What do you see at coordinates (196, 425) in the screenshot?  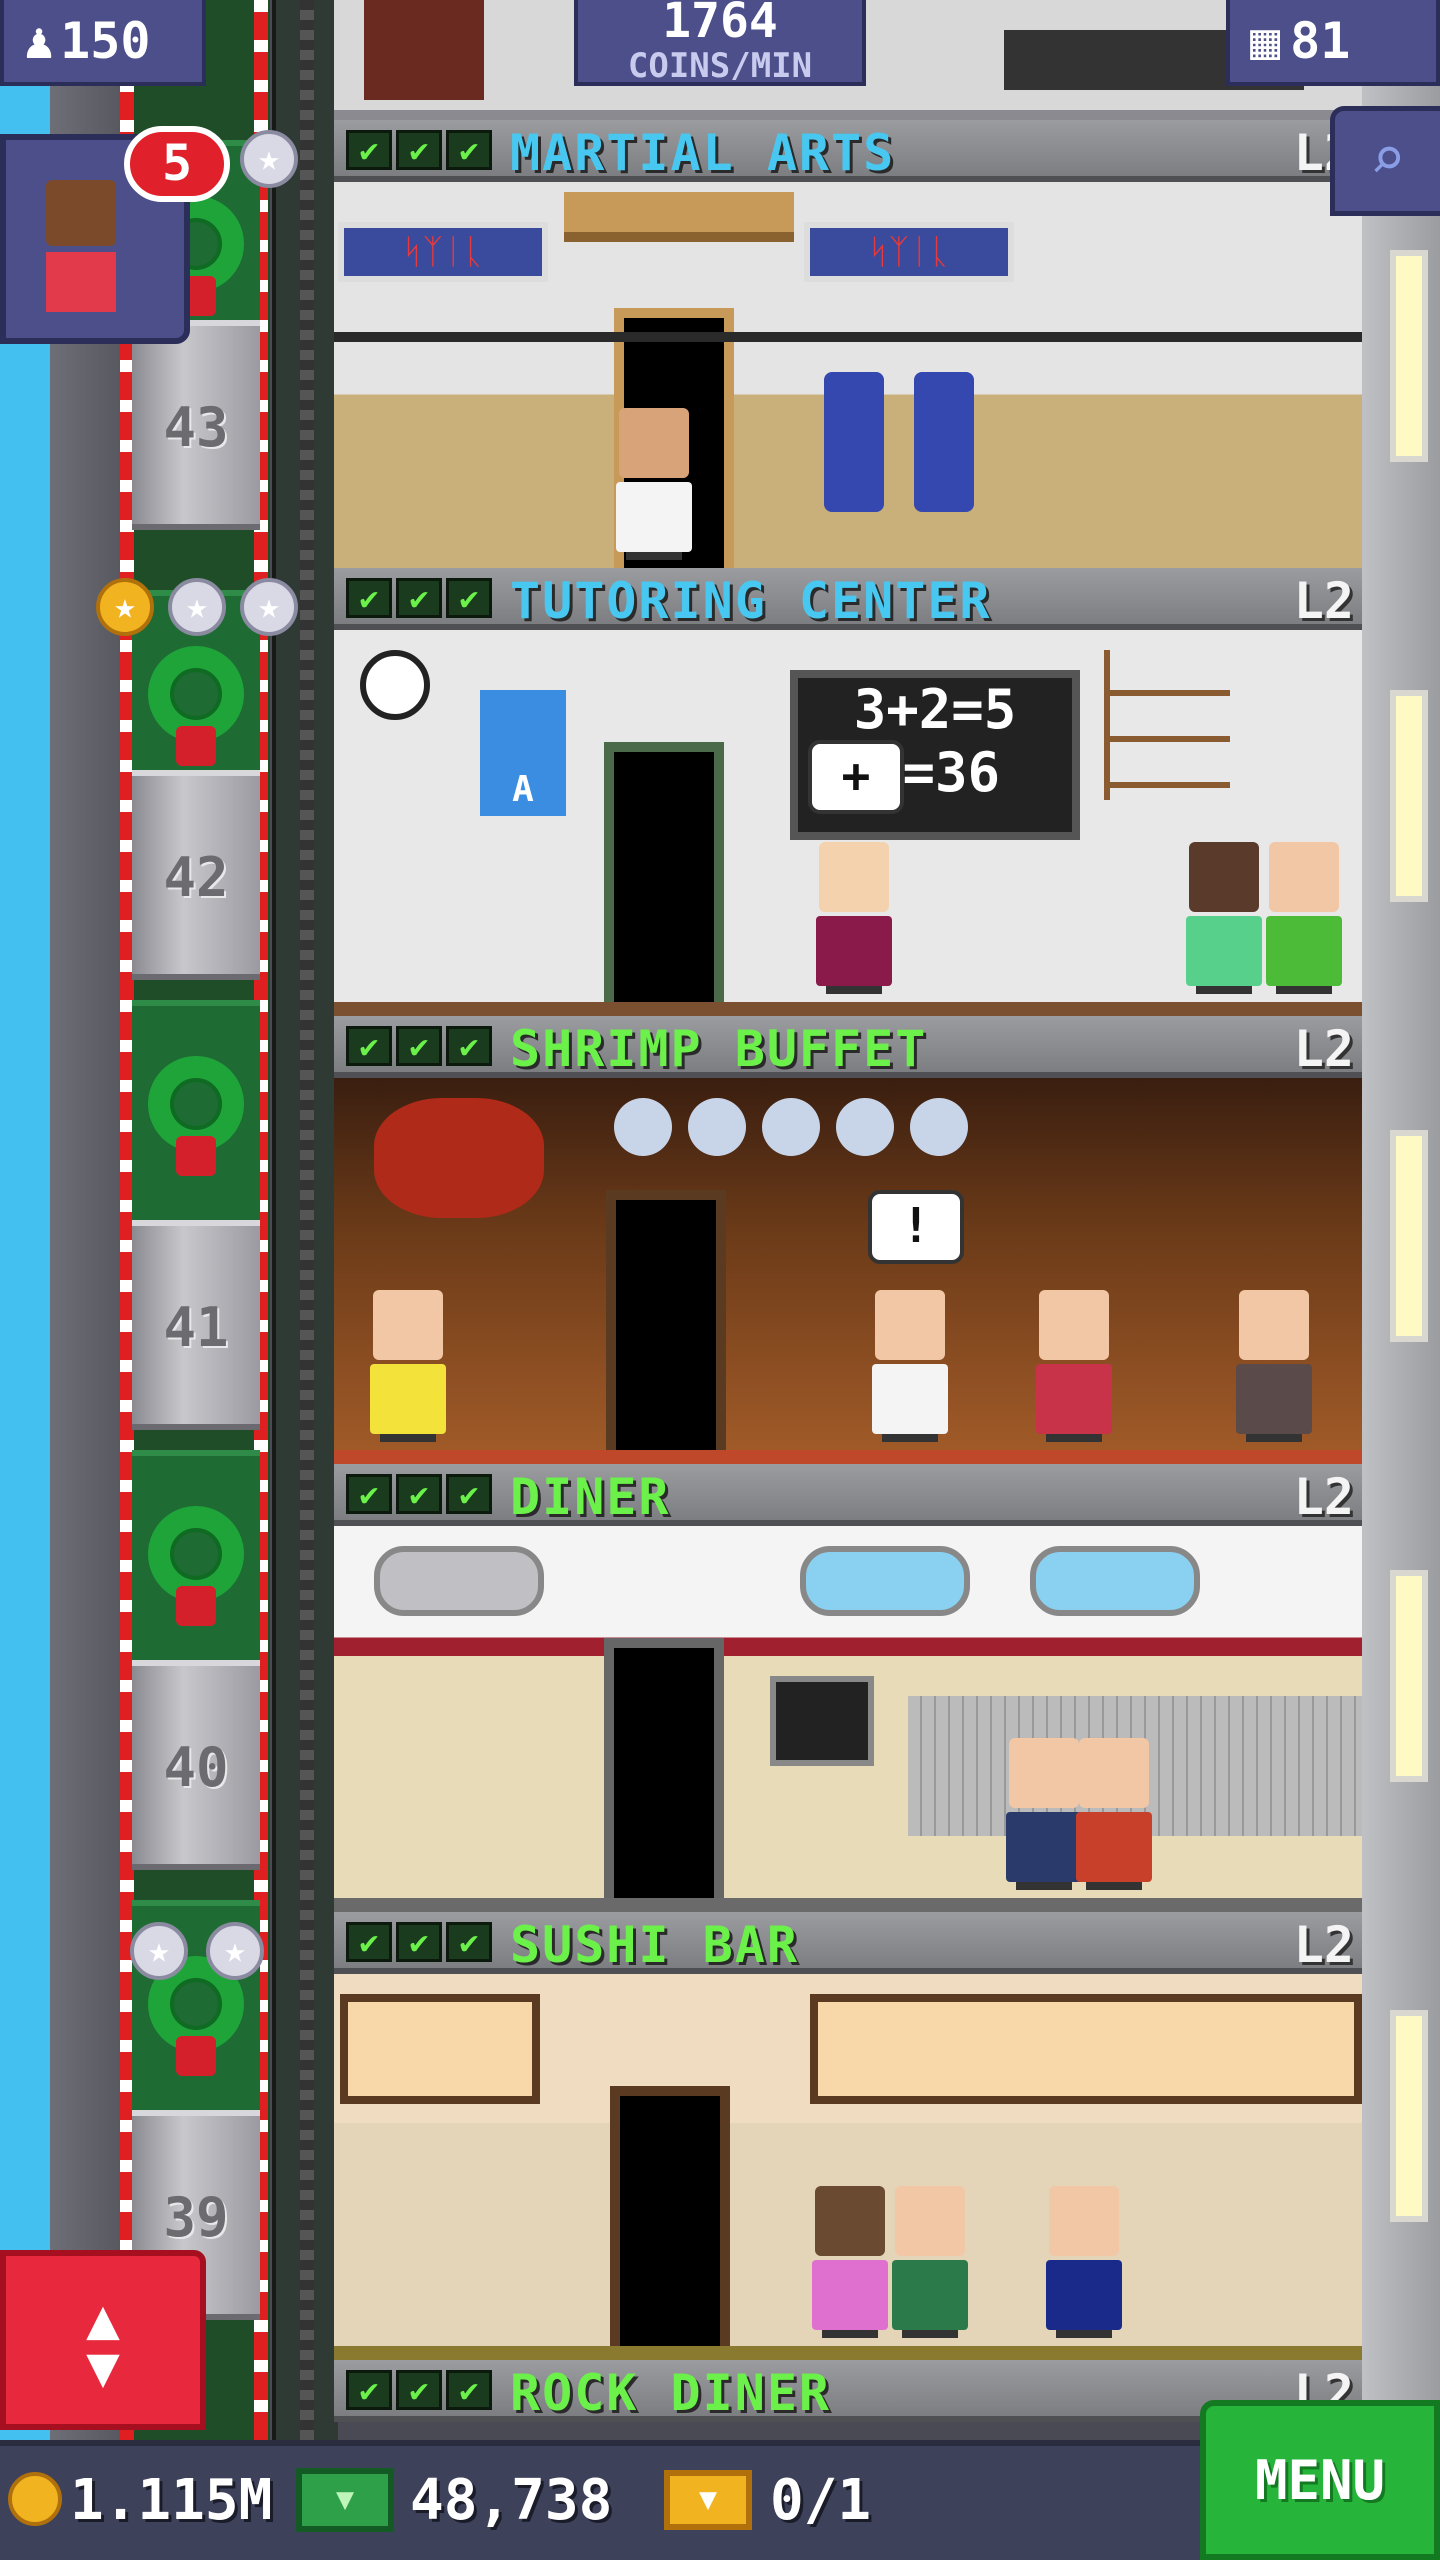 I see `elevator-floor-marker: 43` at bounding box center [196, 425].